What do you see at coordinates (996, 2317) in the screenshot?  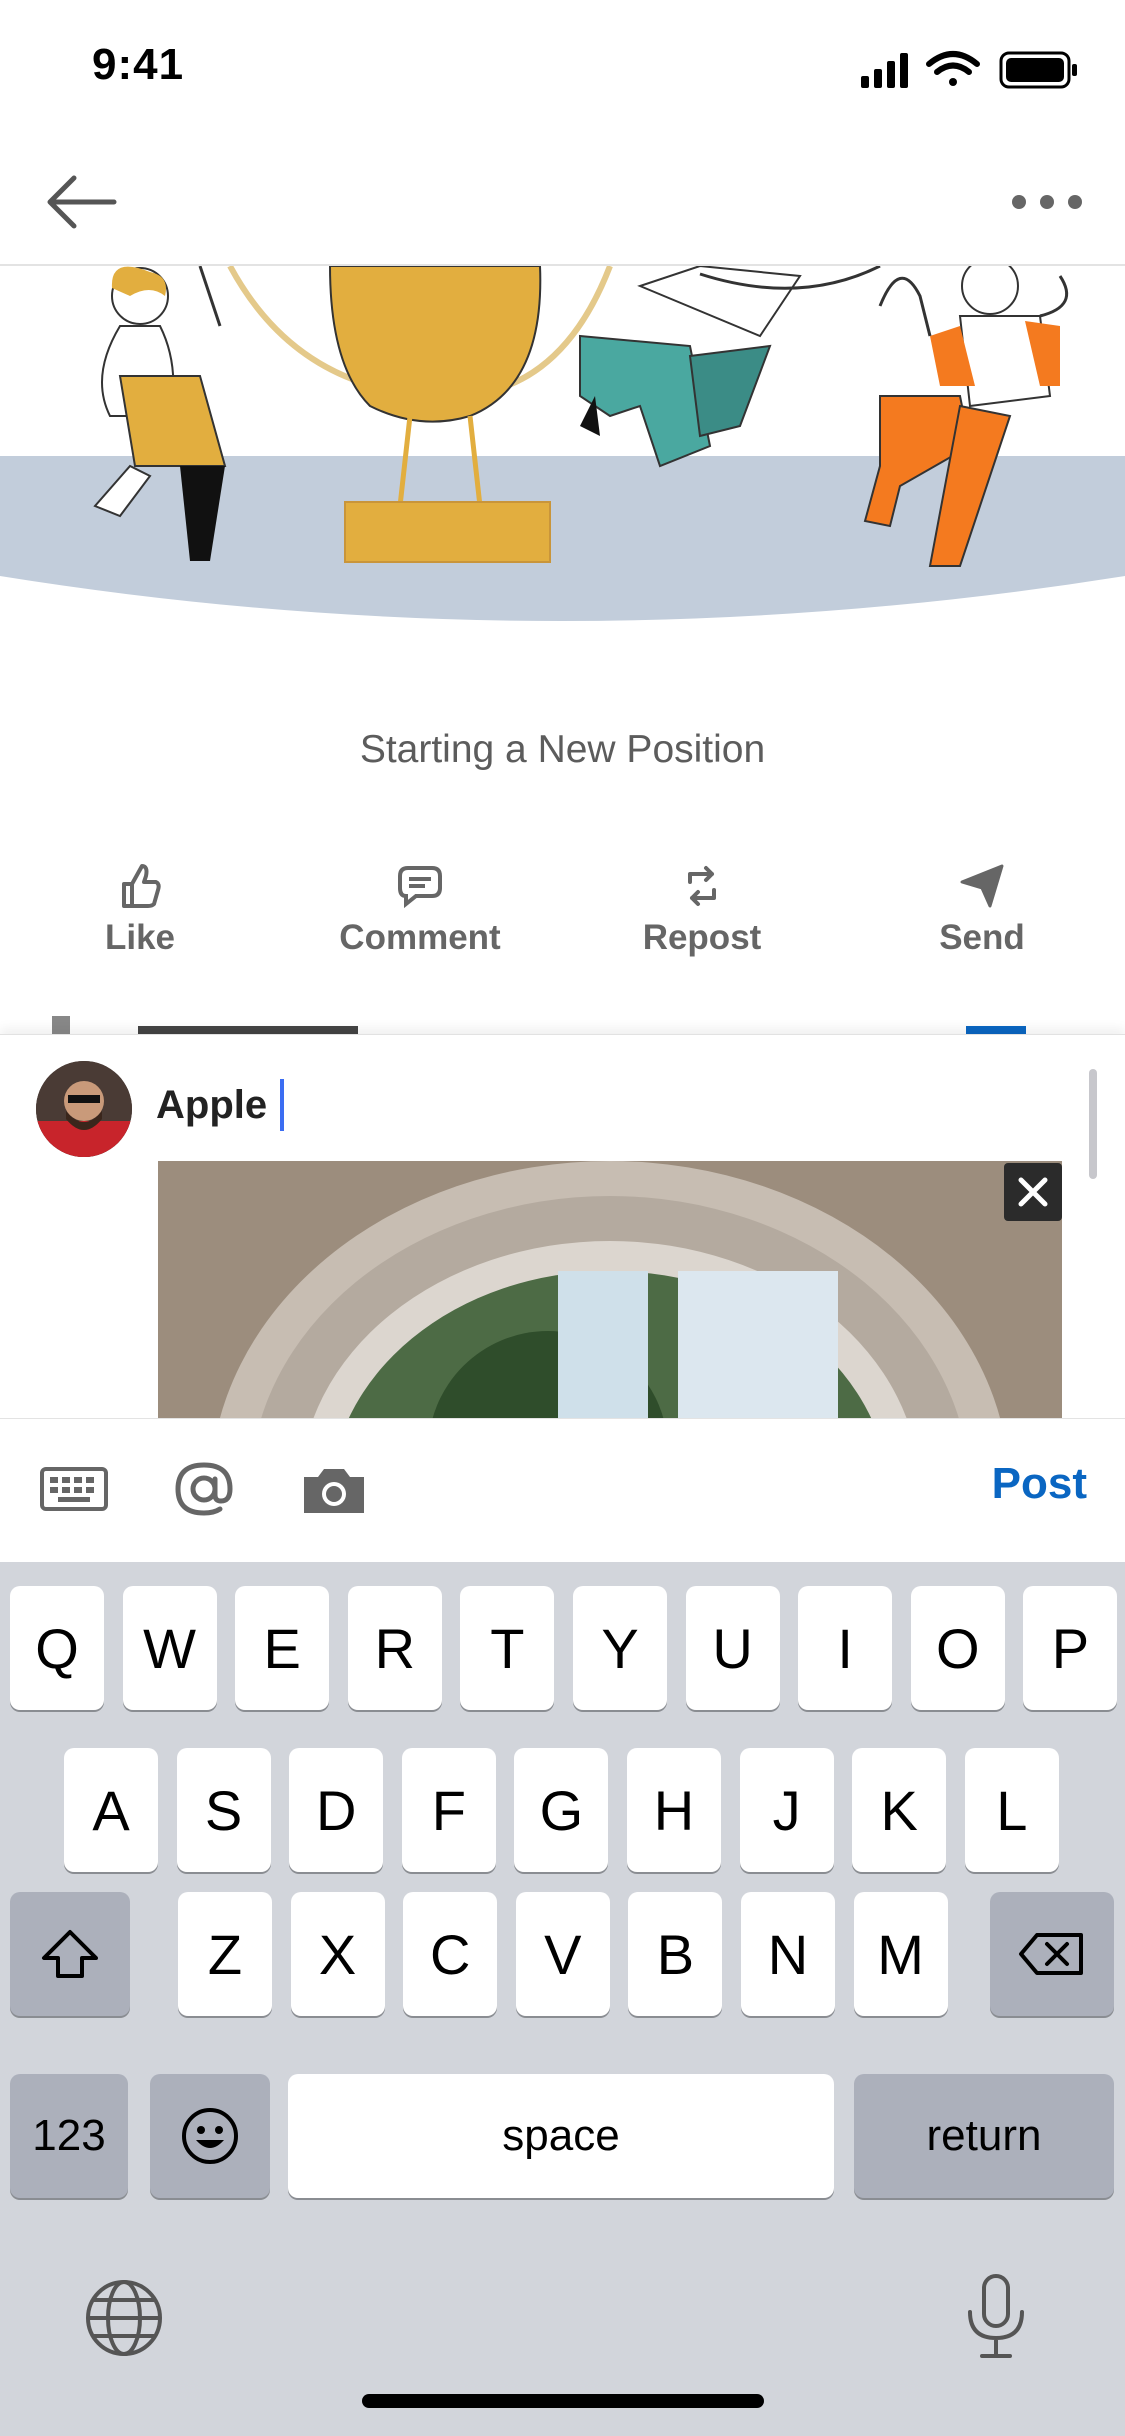 I see `microphone-icon` at bounding box center [996, 2317].